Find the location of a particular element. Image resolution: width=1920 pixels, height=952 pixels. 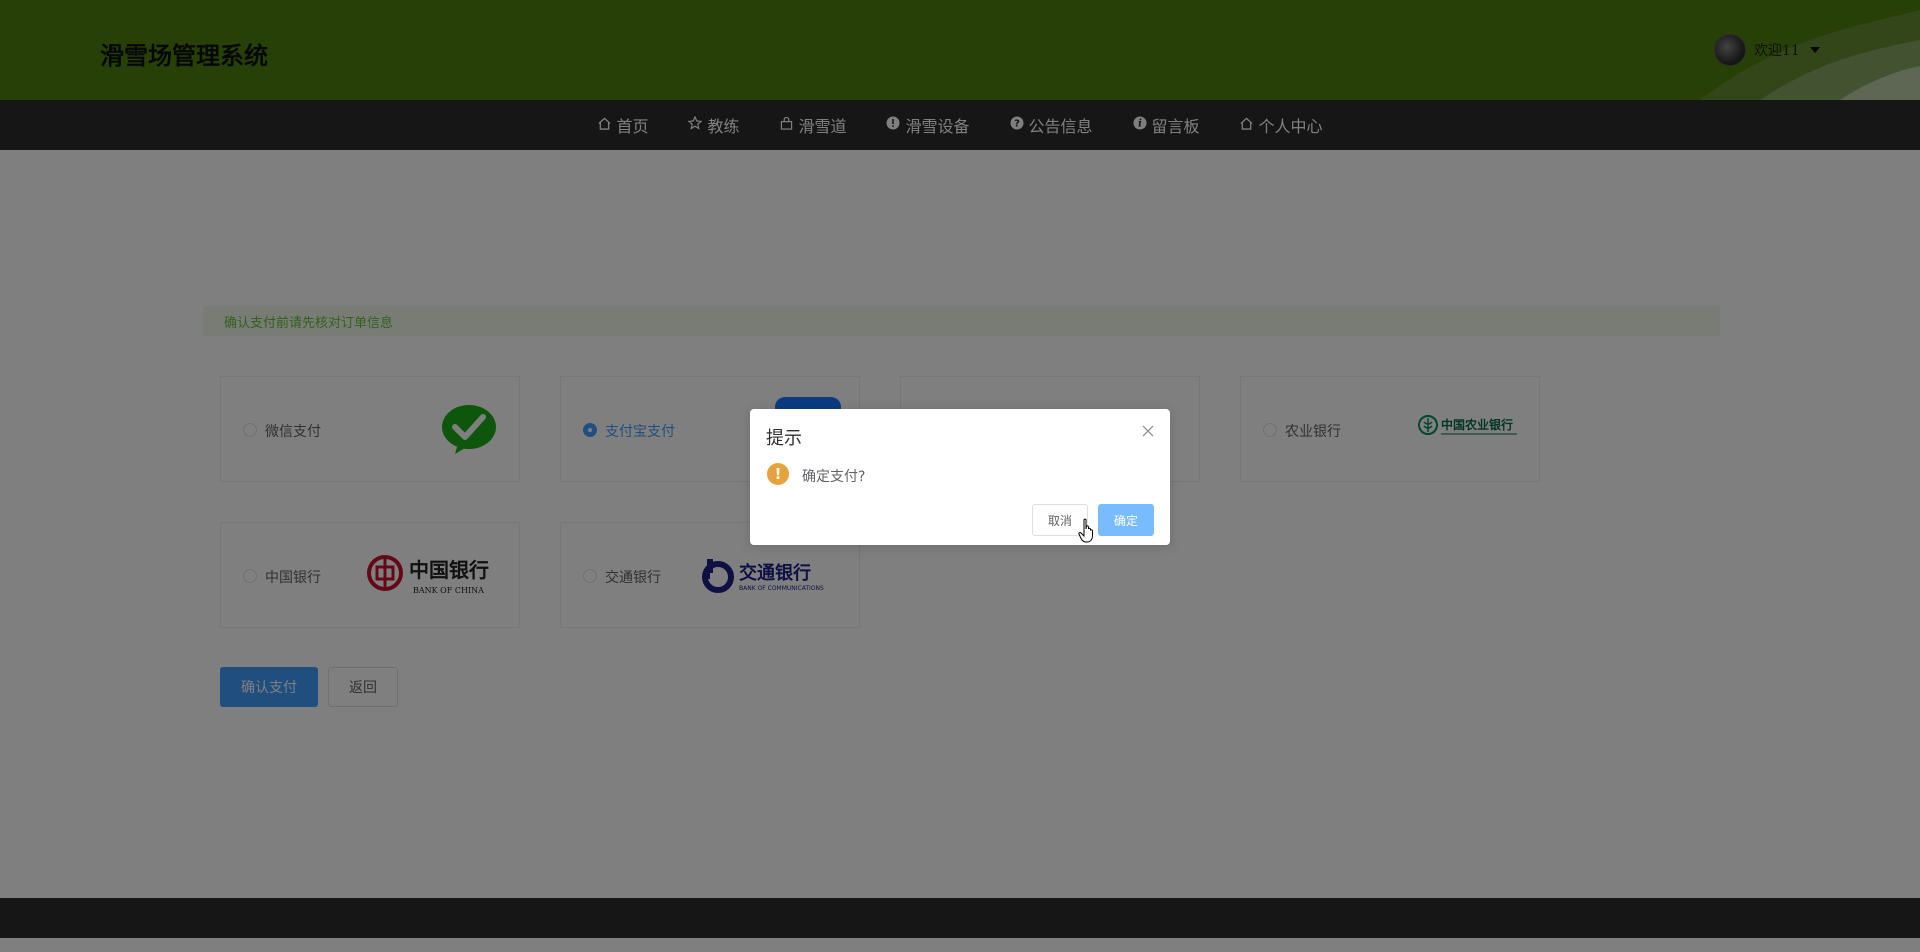

close-icon is located at coordinates (1148, 432).